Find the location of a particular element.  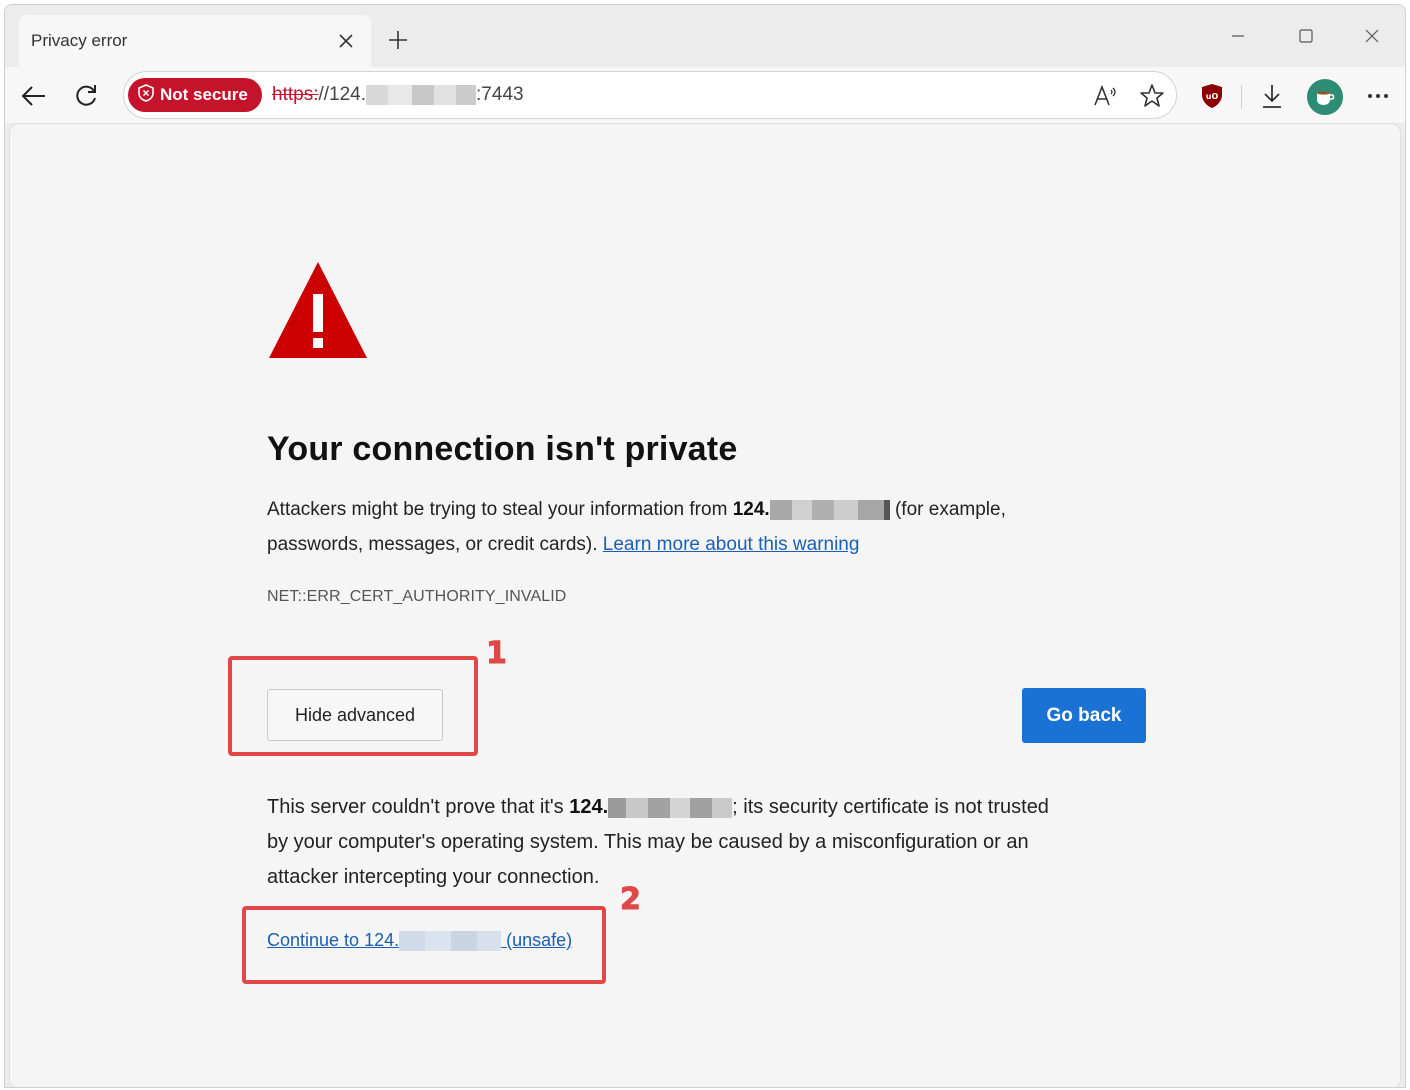

ublock-icon: uO is located at coordinates (1212, 96).